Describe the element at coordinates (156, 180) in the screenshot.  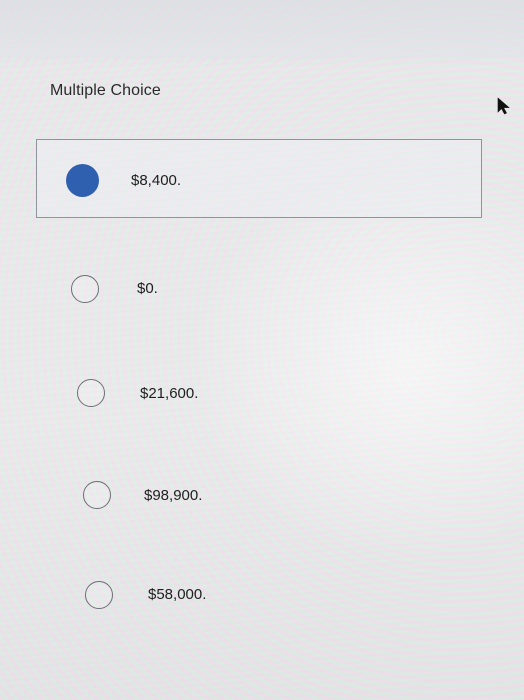
I see `answer-option-1-label: $8,400.` at that location.